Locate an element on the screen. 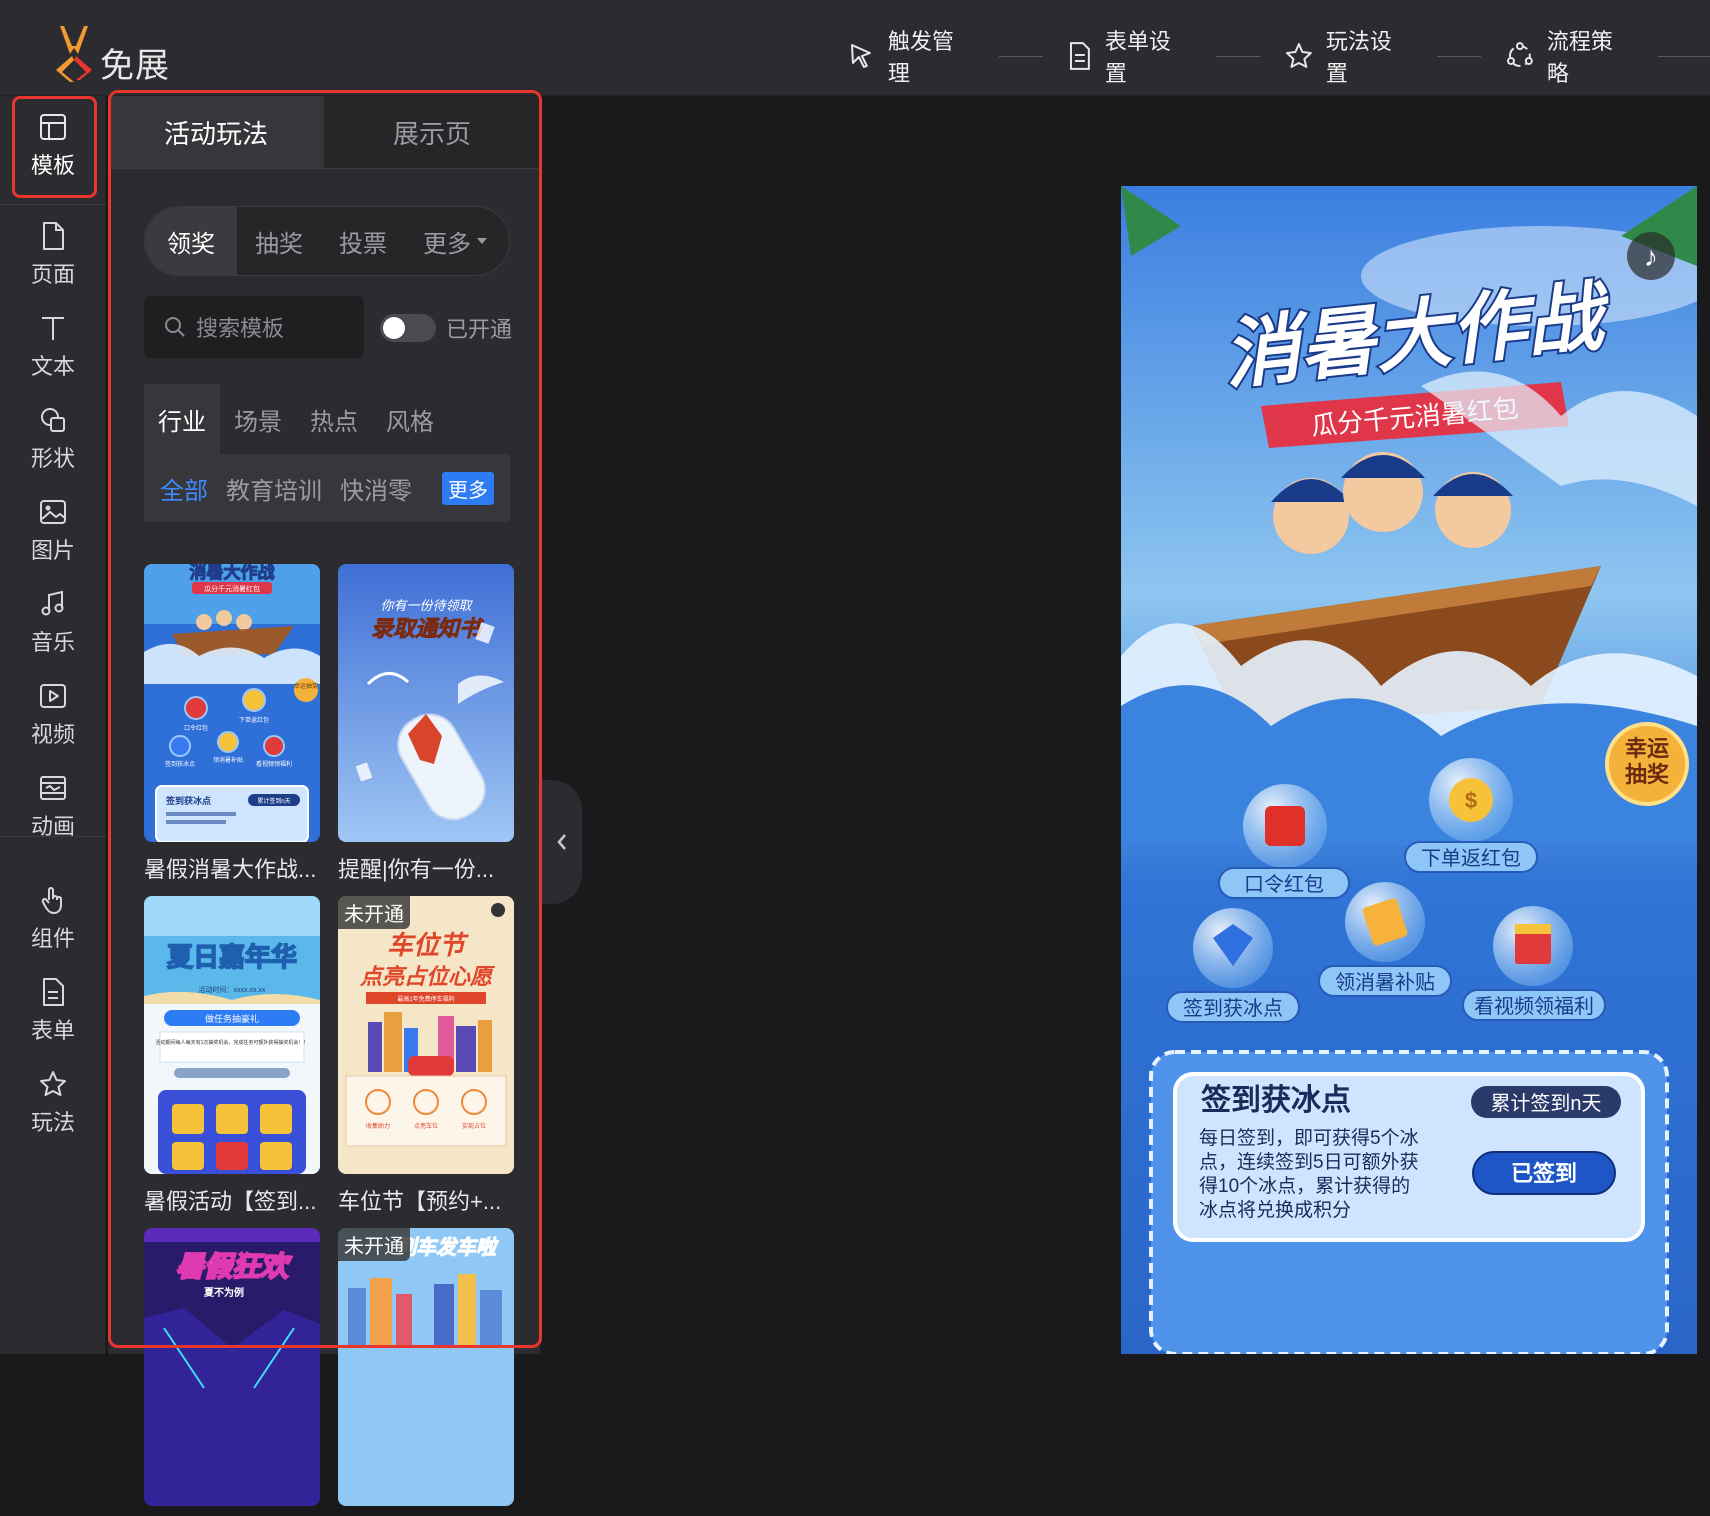 This screenshot has height=1516, width=1710. rail-divider is located at coordinates (53, 836).